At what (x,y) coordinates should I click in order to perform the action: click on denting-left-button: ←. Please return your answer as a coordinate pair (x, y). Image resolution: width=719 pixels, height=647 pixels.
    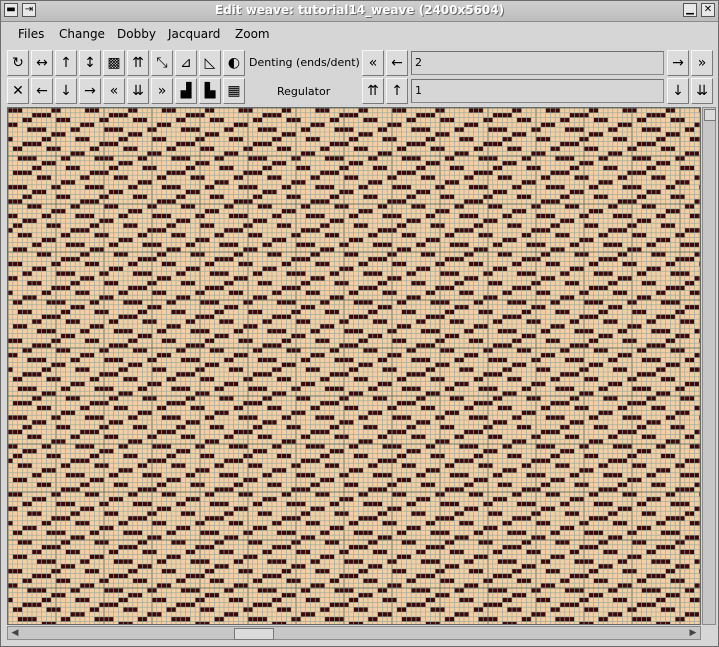
    Looking at the image, I should click on (397, 63).